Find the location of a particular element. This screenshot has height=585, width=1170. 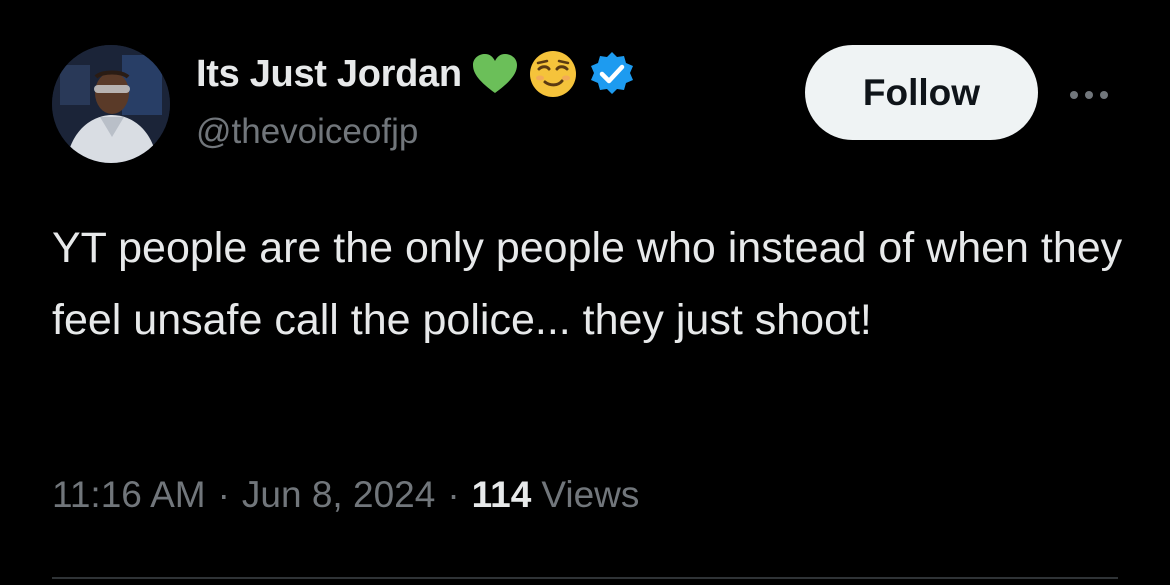

follow-button: Follow is located at coordinates (921, 92).